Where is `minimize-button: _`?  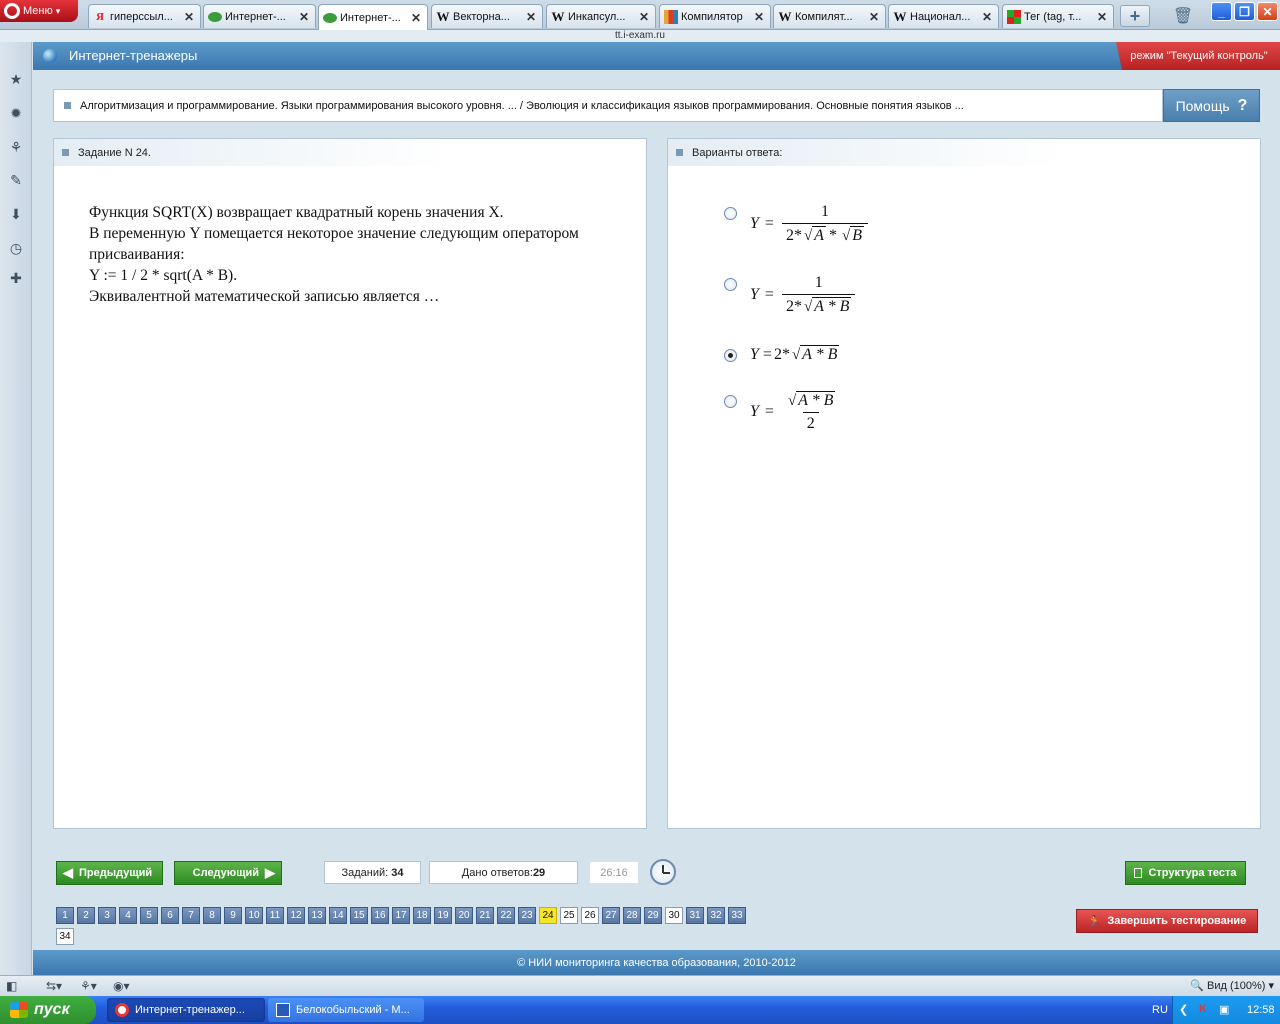
minimize-button: _ is located at coordinates (1221, 11).